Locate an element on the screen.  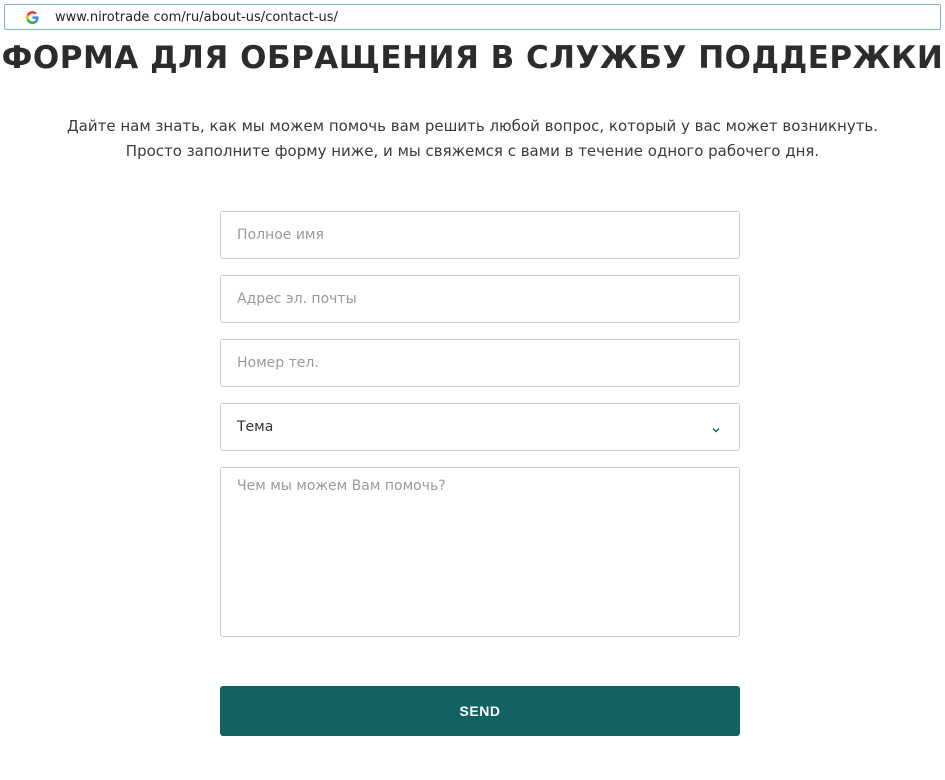
send-button: SEND is located at coordinates (480, 711).